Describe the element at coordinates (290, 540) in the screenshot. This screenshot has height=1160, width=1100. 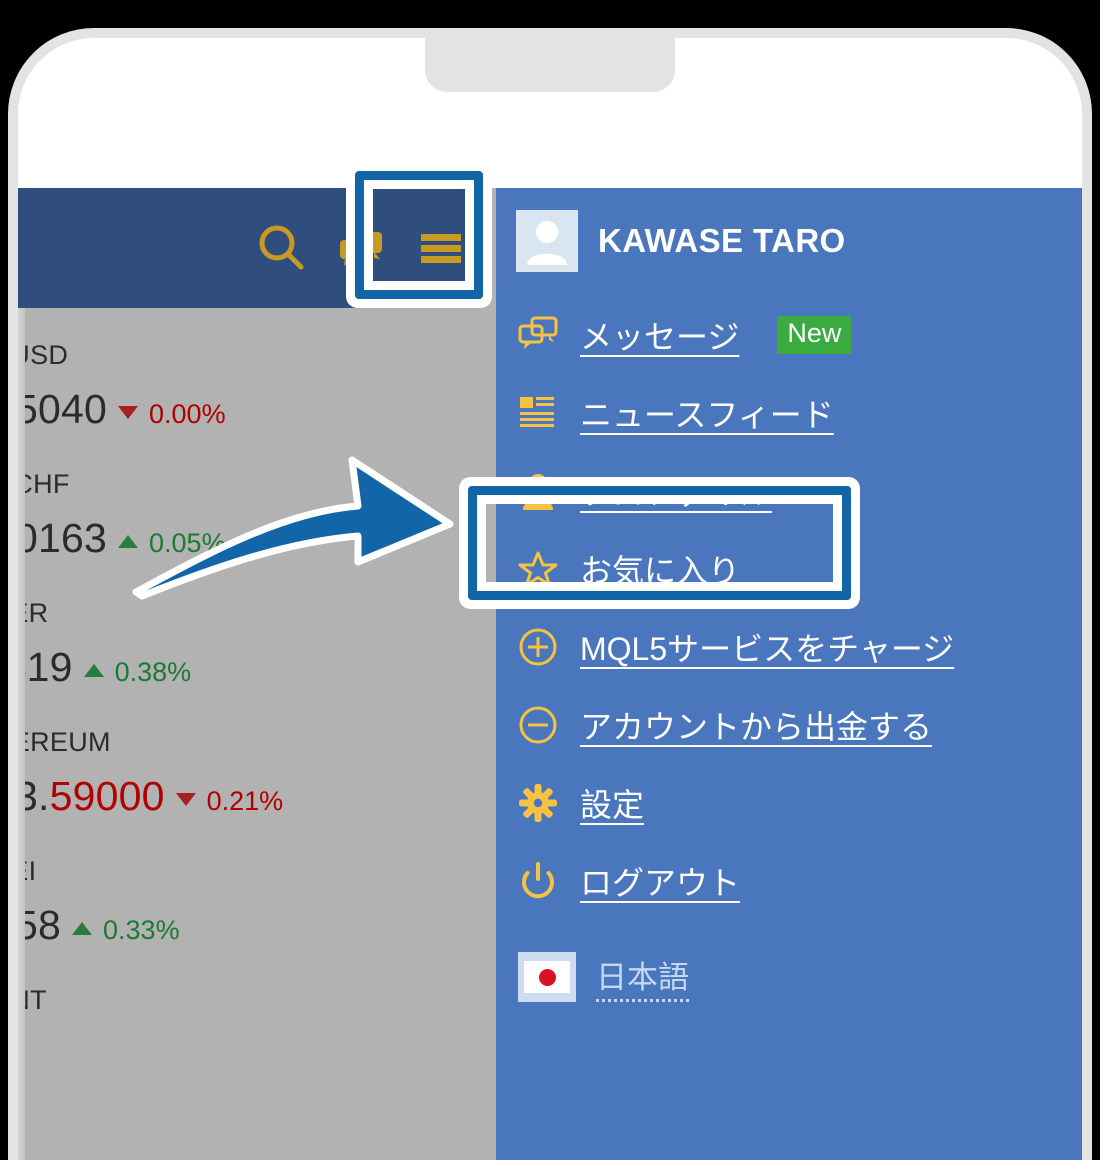
I see `curved-pointer-arrow` at that location.